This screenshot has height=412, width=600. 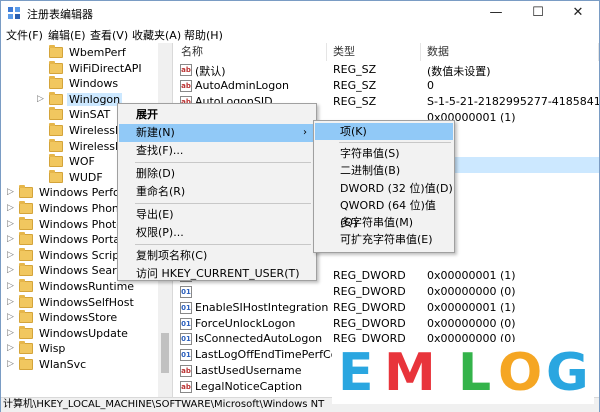 What do you see at coordinates (384, 222) in the screenshot?
I see `submenu-item: 多字符串值(M)` at bounding box center [384, 222].